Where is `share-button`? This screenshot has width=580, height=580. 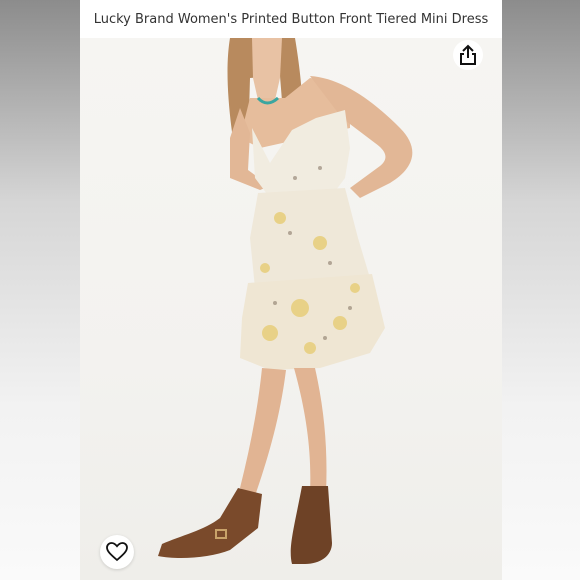
share-button is located at coordinates (468, 55).